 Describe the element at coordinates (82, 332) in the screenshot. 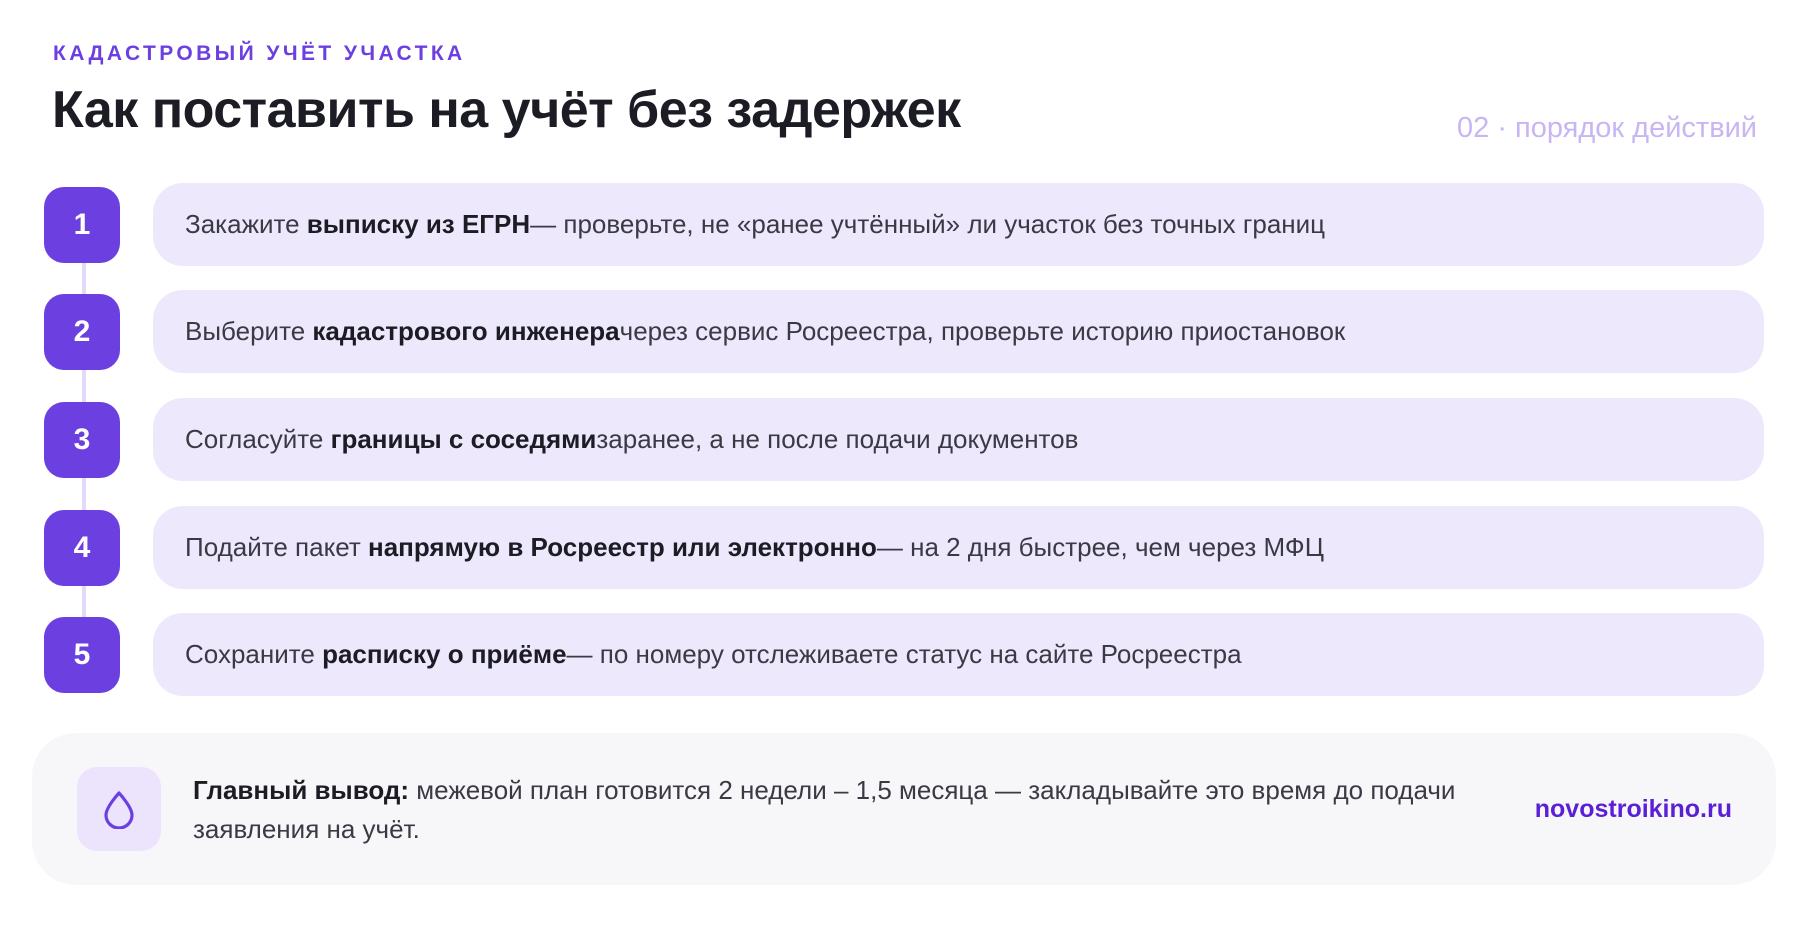

I see `step-number-badge: 2` at that location.